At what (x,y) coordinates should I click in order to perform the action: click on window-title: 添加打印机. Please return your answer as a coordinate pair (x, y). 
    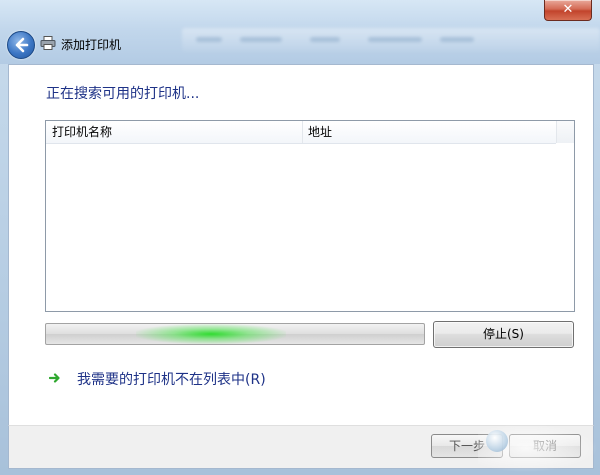
    Looking at the image, I should click on (91, 45).